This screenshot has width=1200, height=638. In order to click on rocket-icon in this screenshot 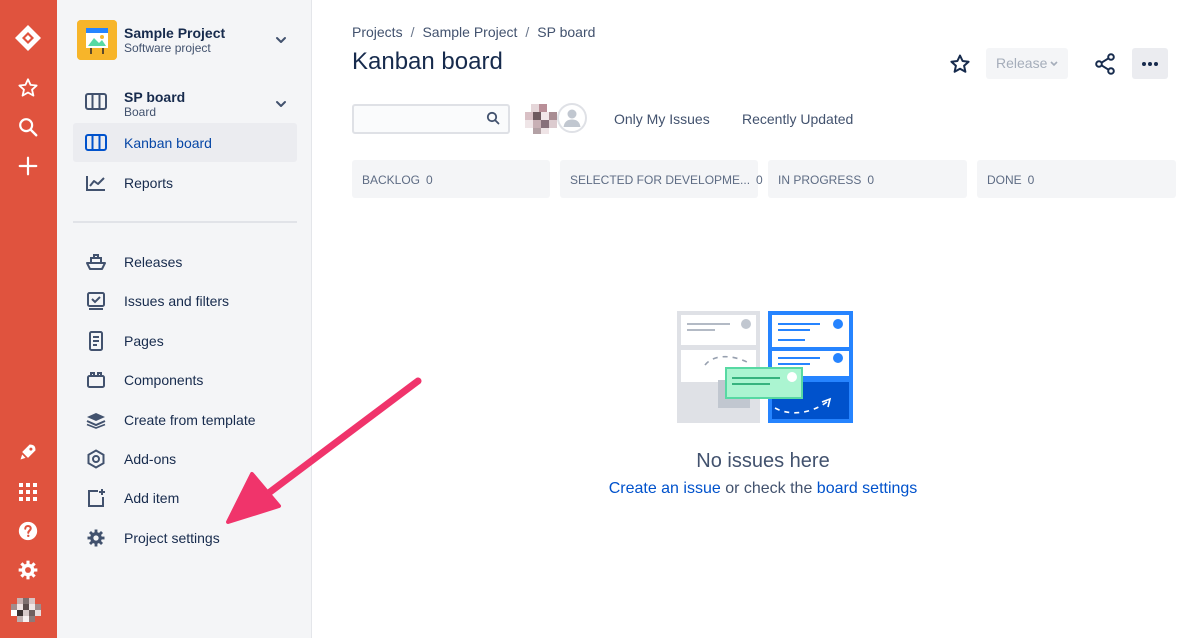, I will do `click(28, 452)`.